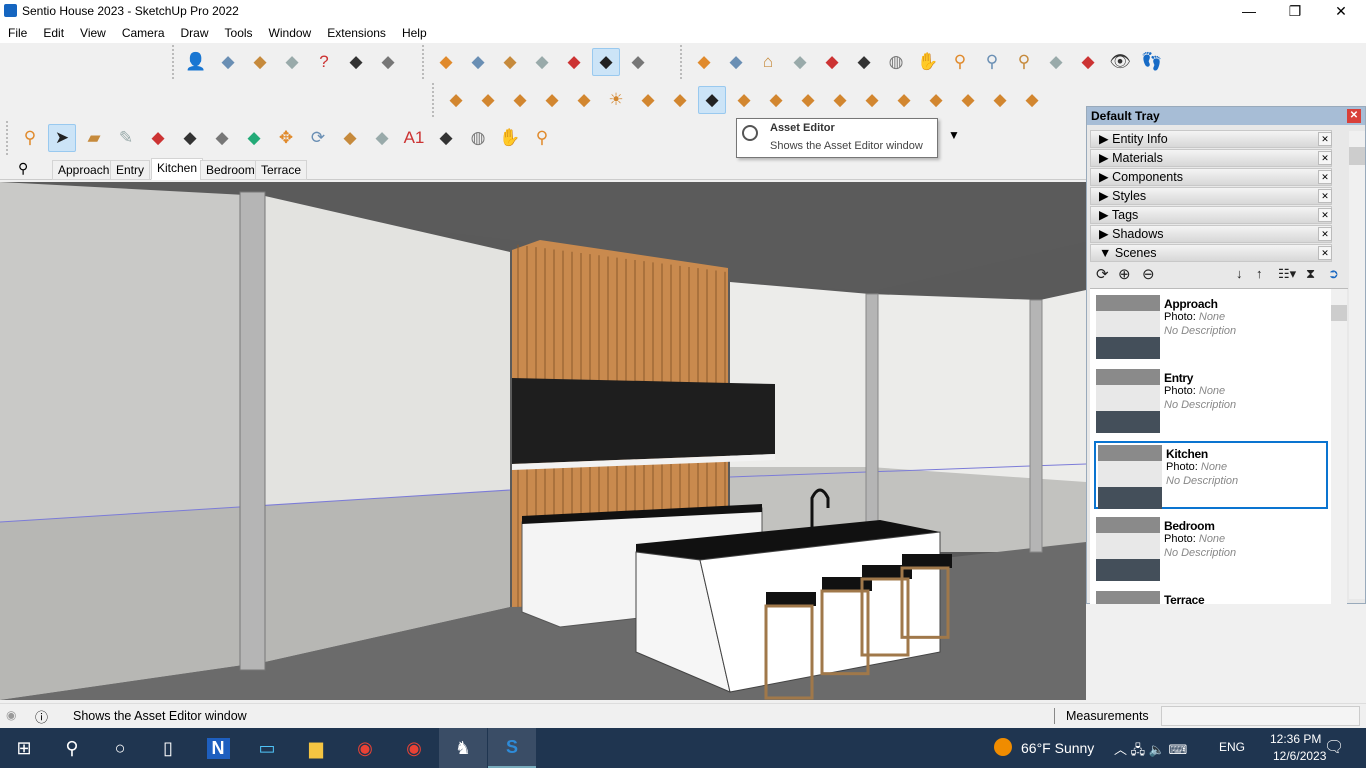 This screenshot has width=1366, height=768. Describe the element at coordinates (1354, 116) in the screenshot. I see `tray-close-button: ✕` at that location.